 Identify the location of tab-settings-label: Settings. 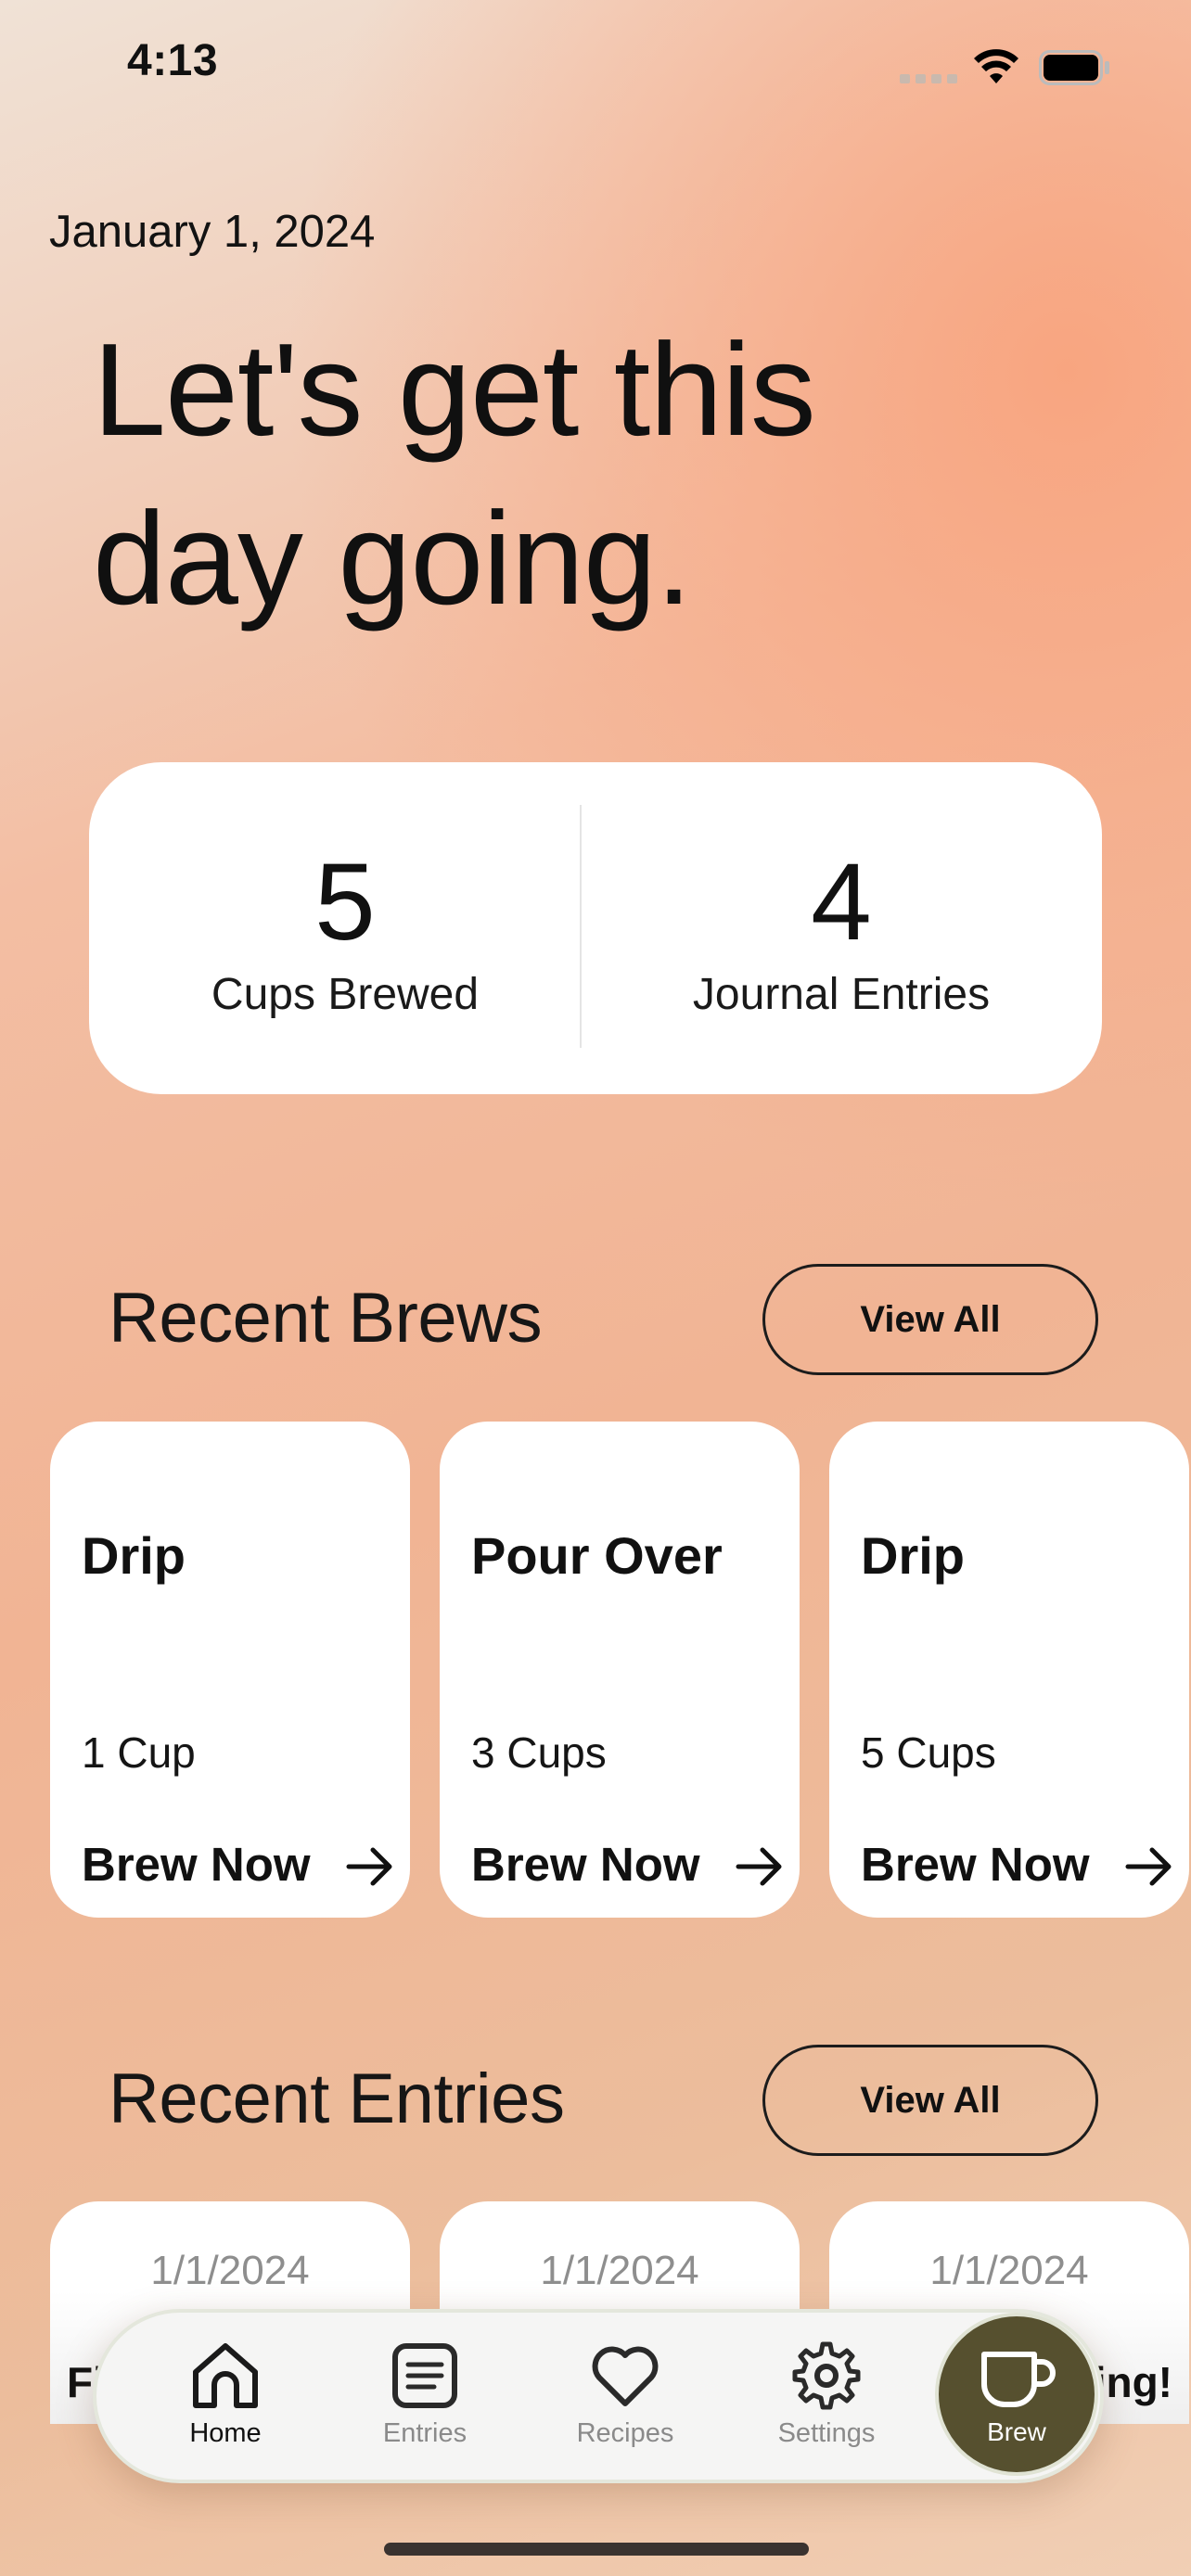
(827, 2433).